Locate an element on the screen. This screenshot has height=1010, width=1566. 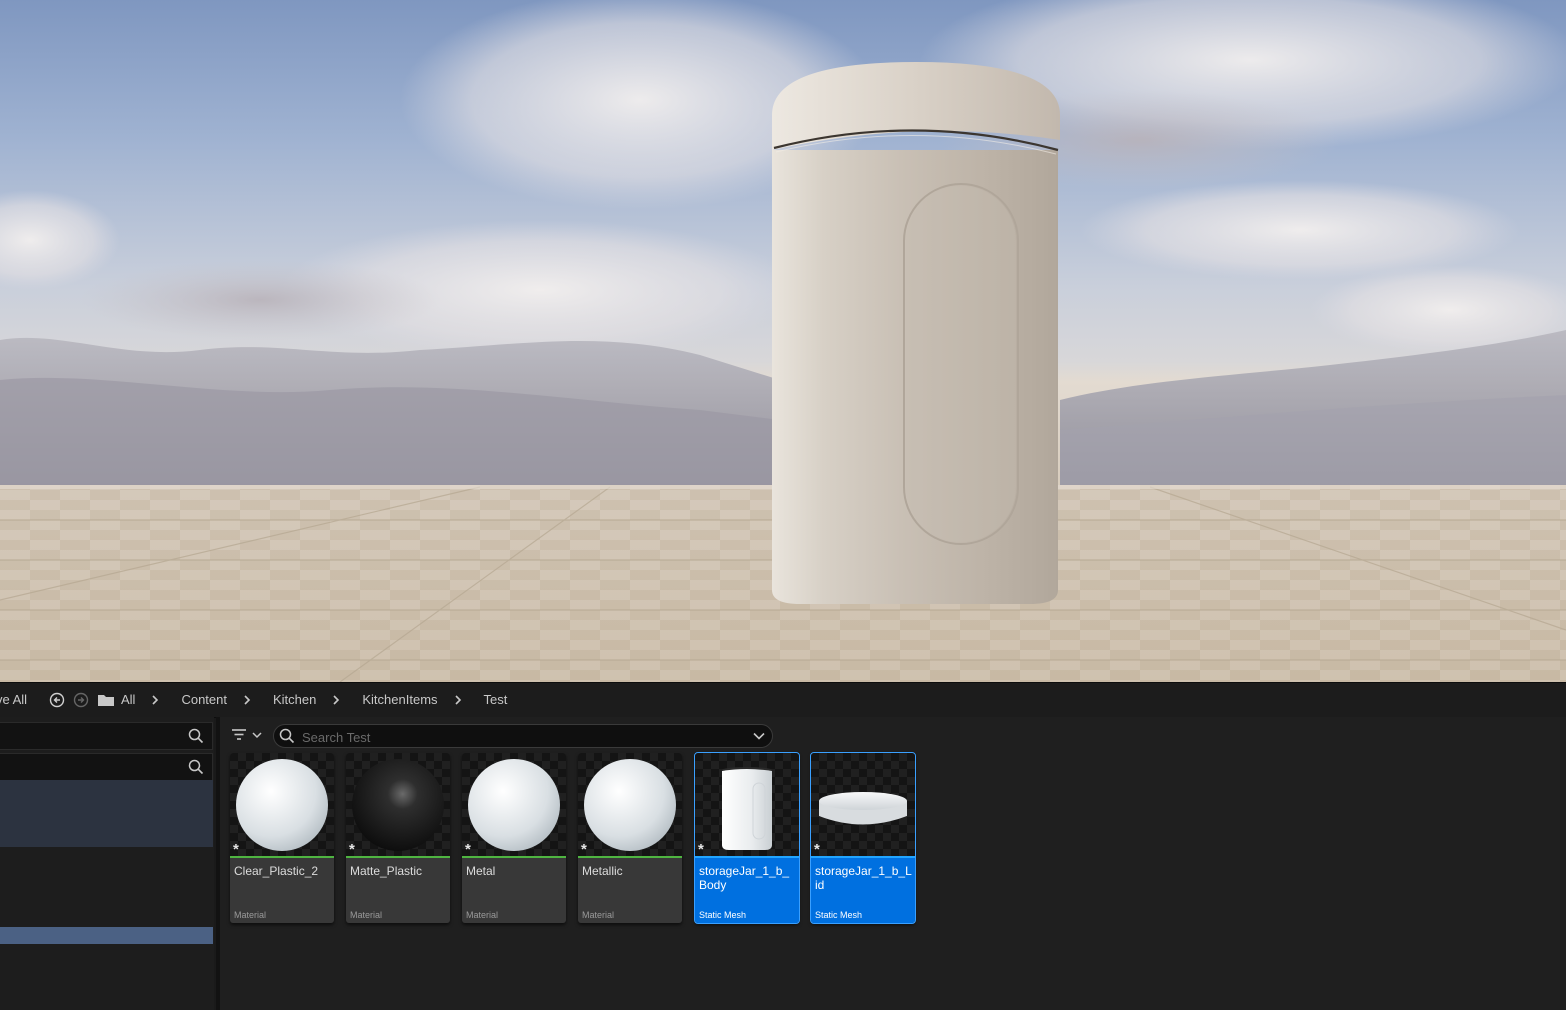
asset-name: Matte_Plastic is located at coordinates (386, 871).